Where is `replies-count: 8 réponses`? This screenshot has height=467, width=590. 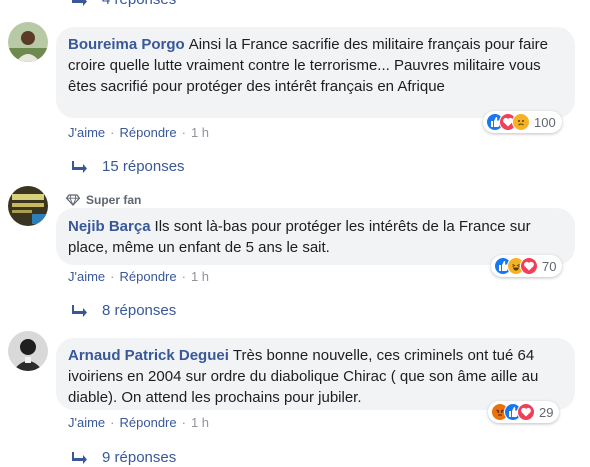
replies-count: 8 réponses is located at coordinates (139, 310).